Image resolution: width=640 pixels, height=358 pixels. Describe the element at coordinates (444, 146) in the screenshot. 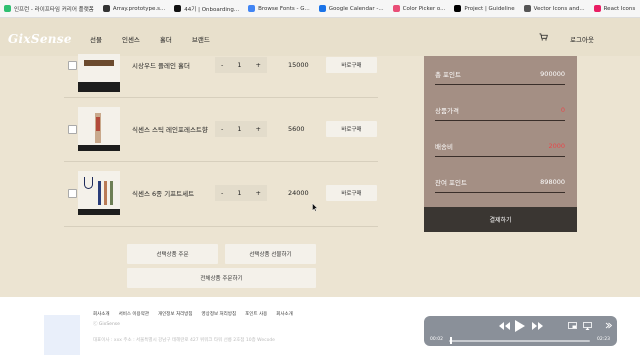

I see `summary-label: 배송비` at that location.